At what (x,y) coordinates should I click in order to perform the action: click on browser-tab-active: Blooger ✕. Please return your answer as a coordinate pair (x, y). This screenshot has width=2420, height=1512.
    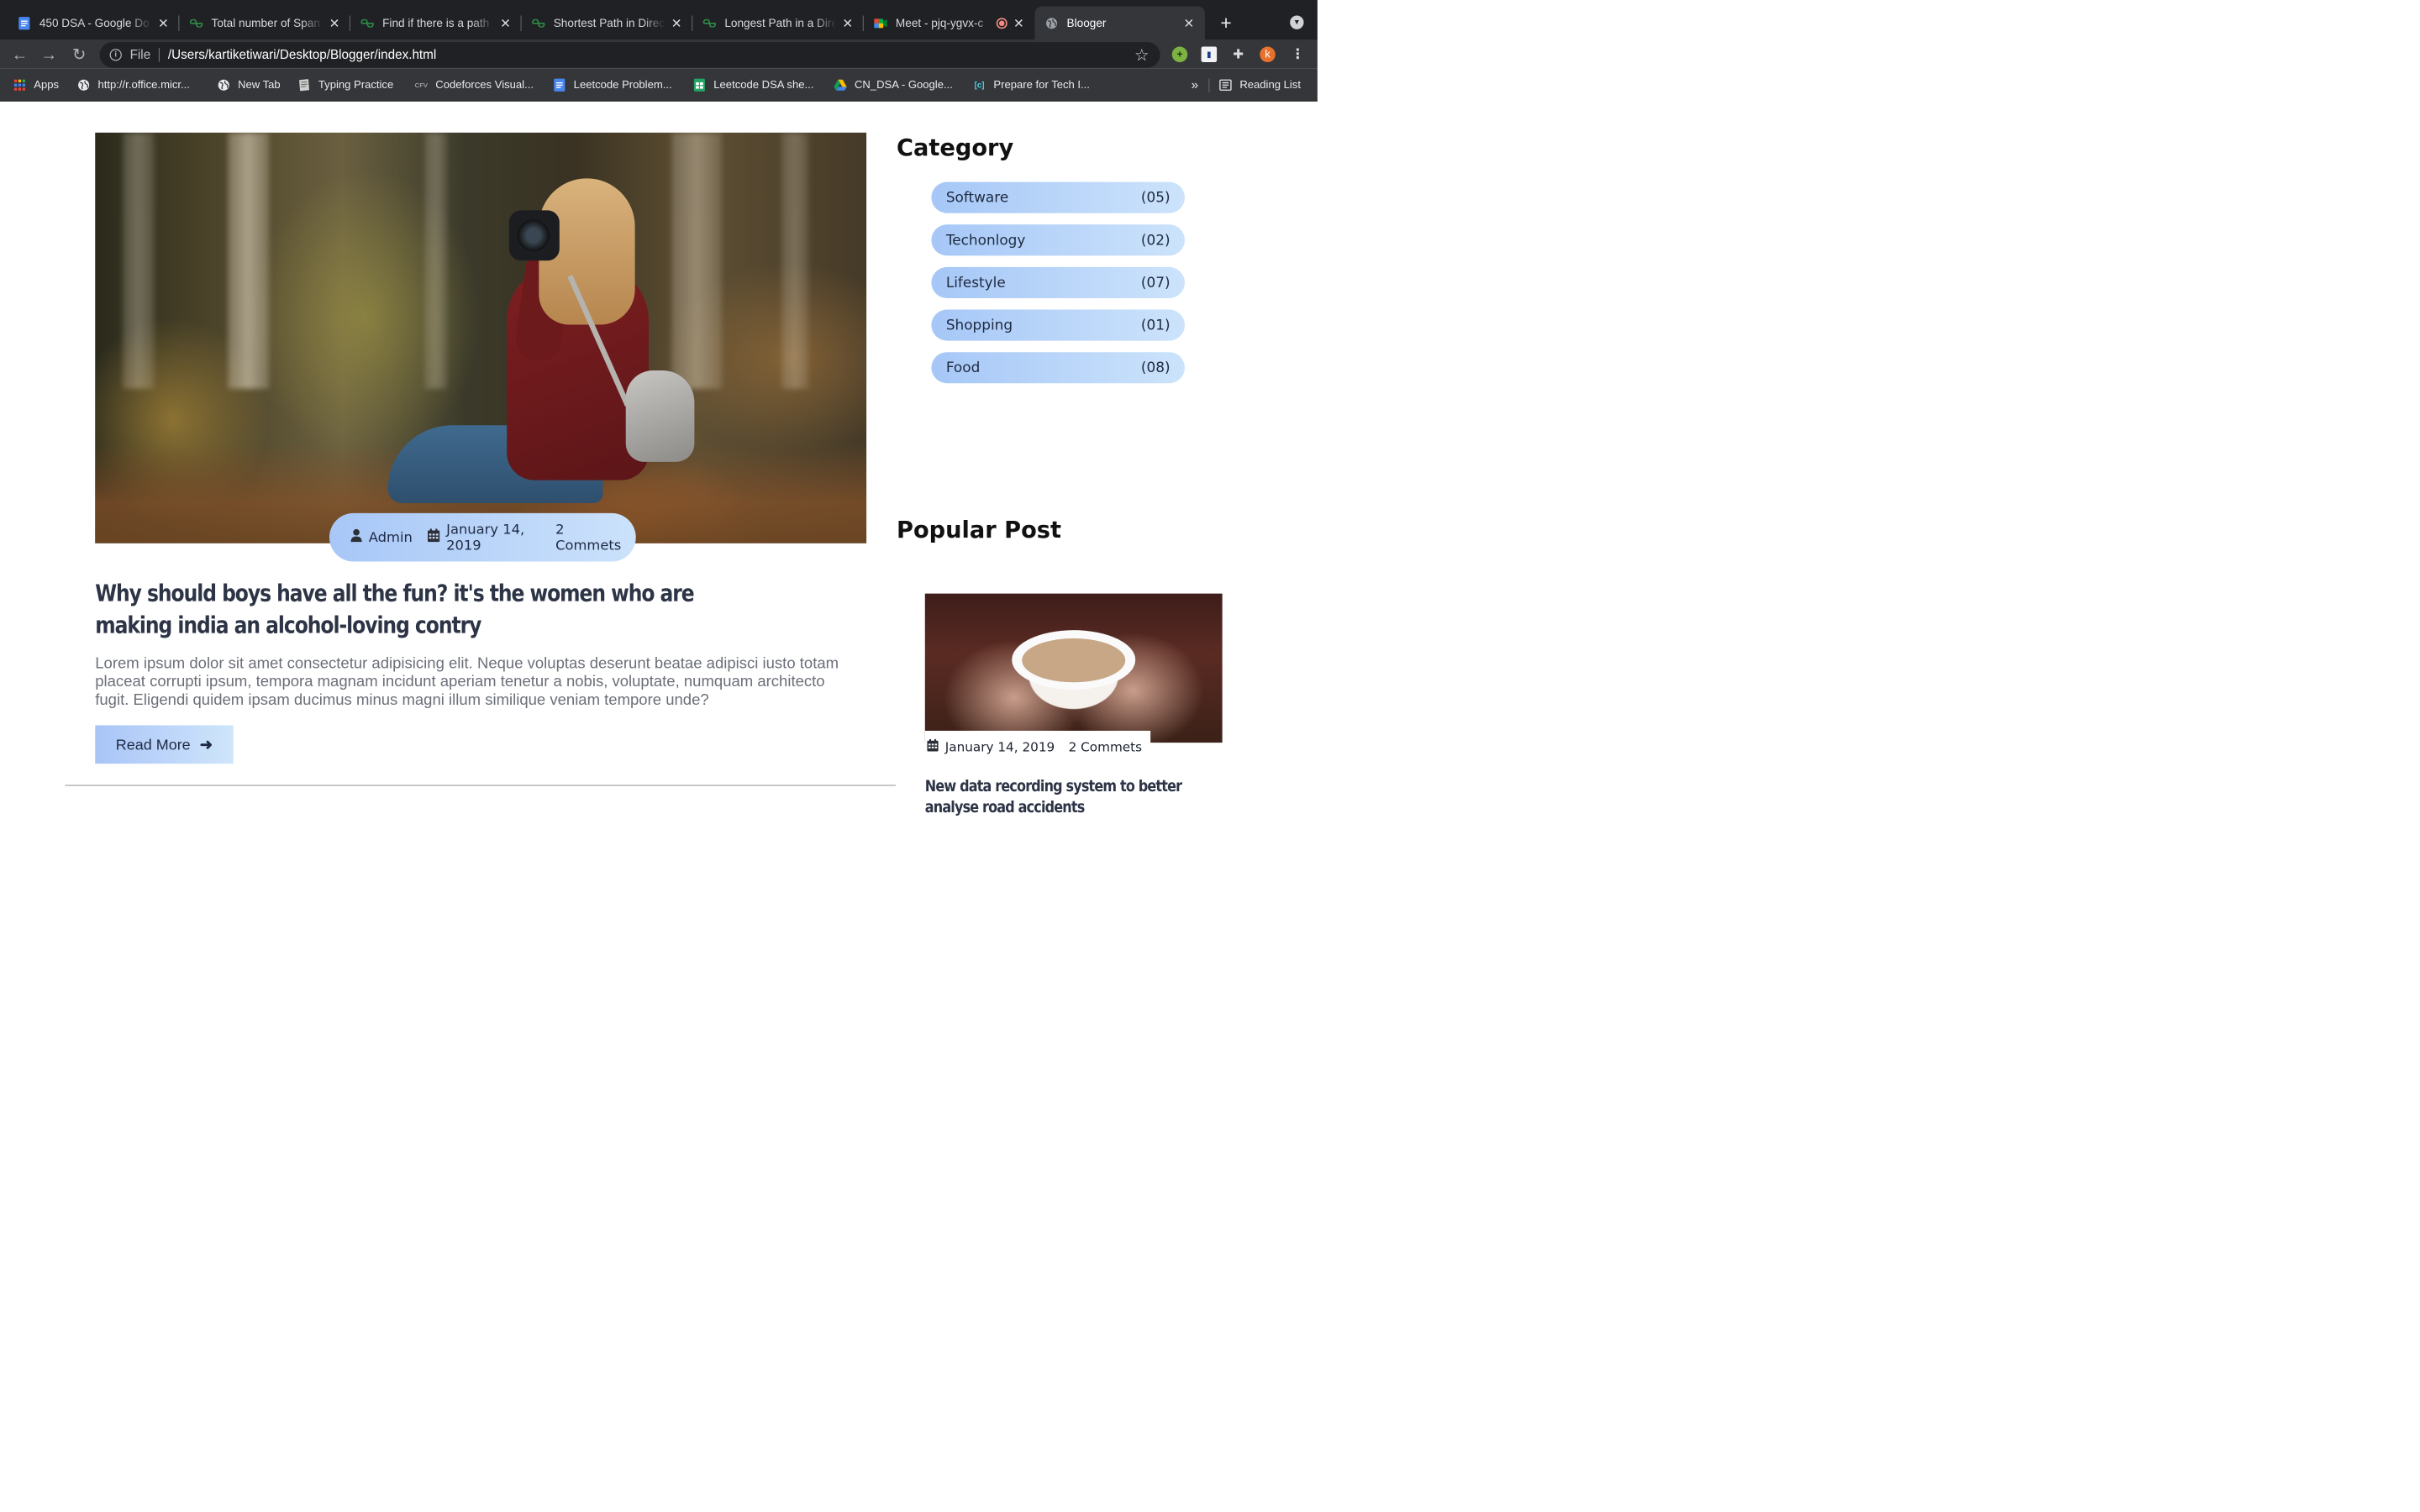
    Looking at the image, I should click on (1119, 23).